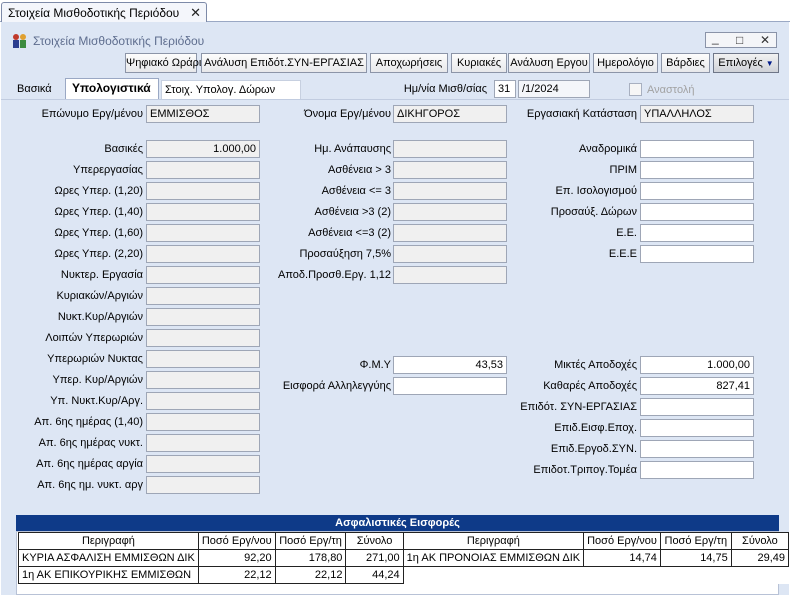 This screenshot has height=595, width=790. What do you see at coordinates (607, 149) in the screenshot?
I see `extras-field-label: Αναδρομικά` at bounding box center [607, 149].